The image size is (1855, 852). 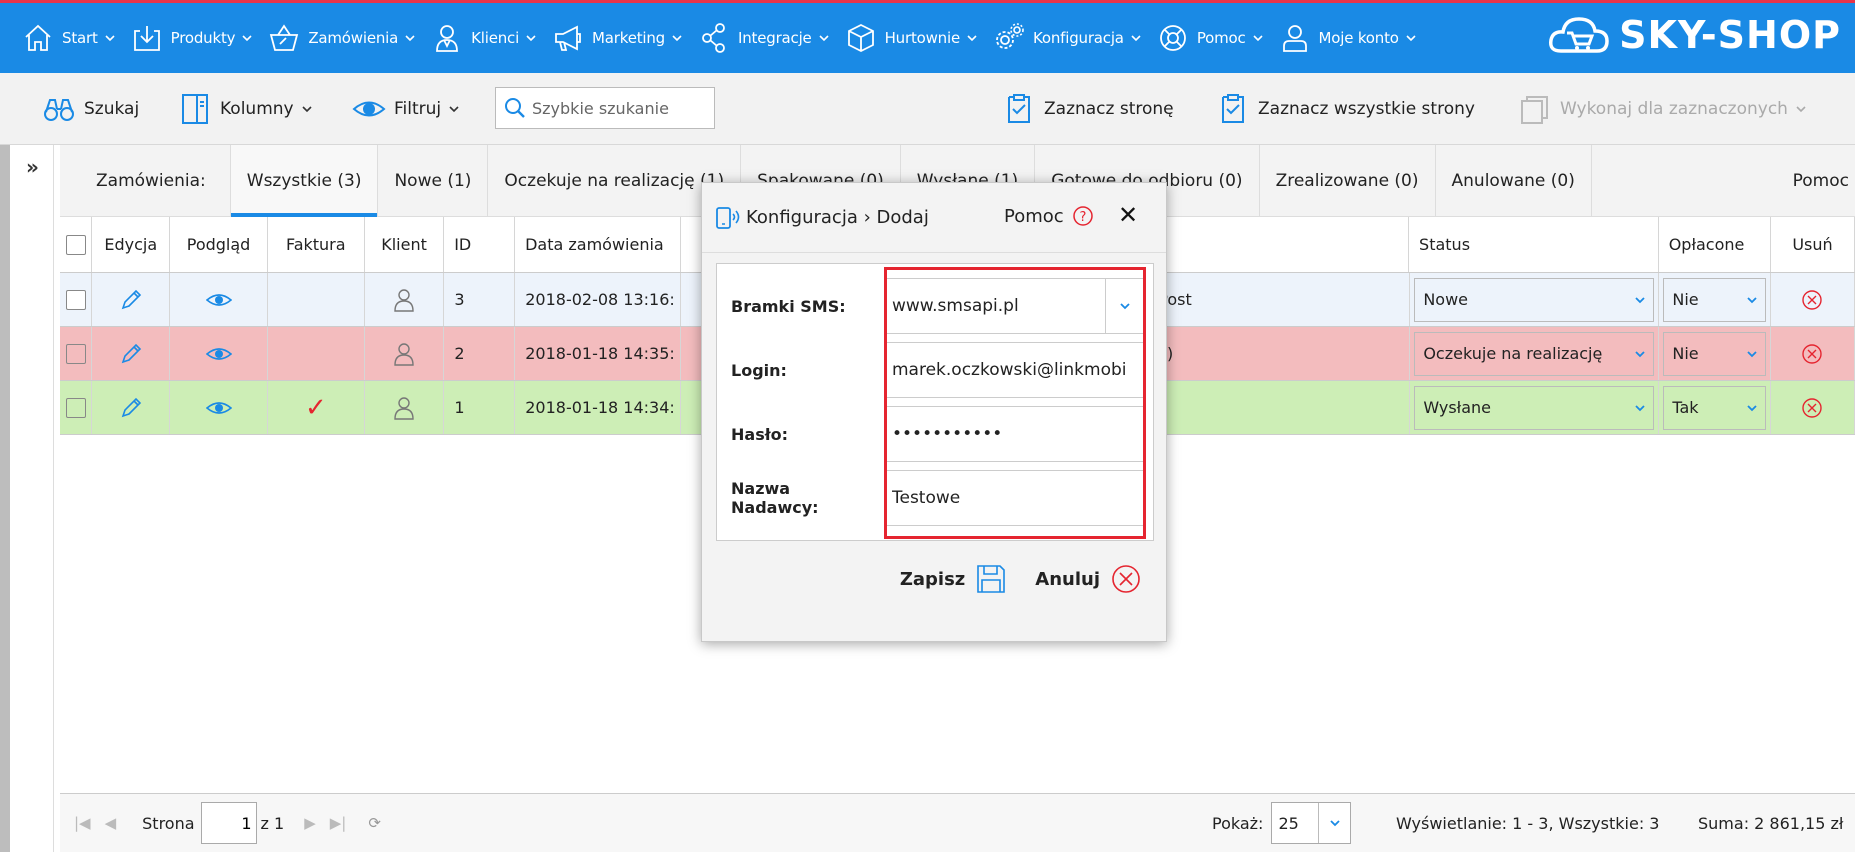 What do you see at coordinates (316, 407) in the screenshot?
I see `invoice-check-icon: ✓` at bounding box center [316, 407].